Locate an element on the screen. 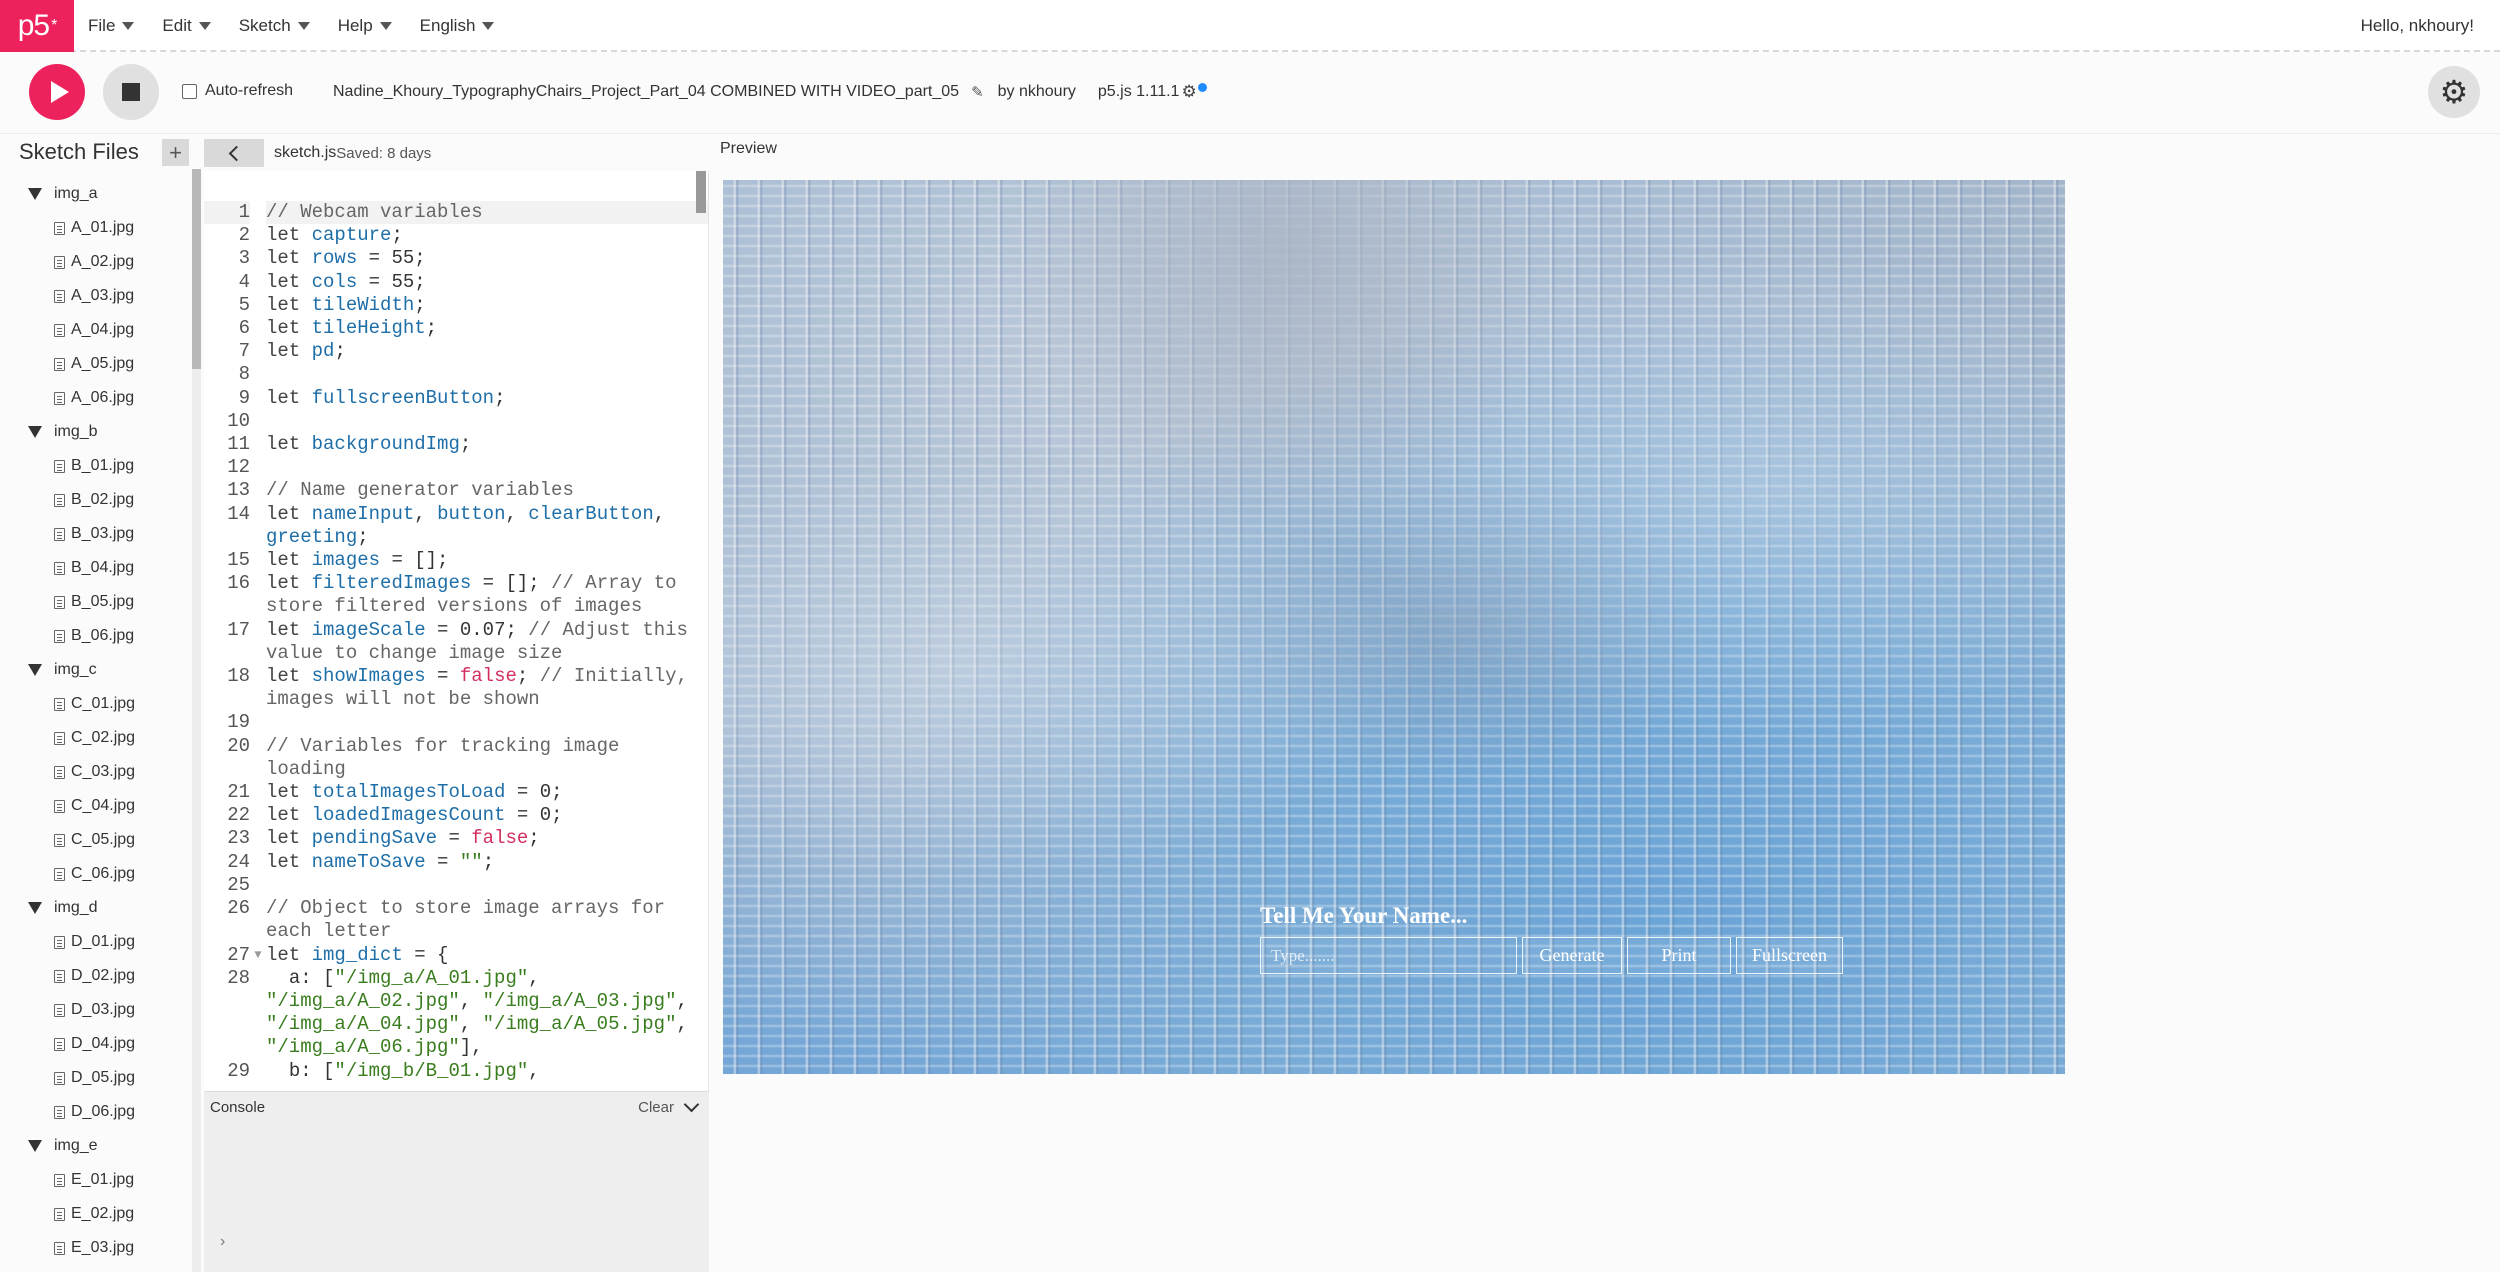 This screenshot has width=2500, height=1272. folder-img-a: img_a is located at coordinates (95, 194).